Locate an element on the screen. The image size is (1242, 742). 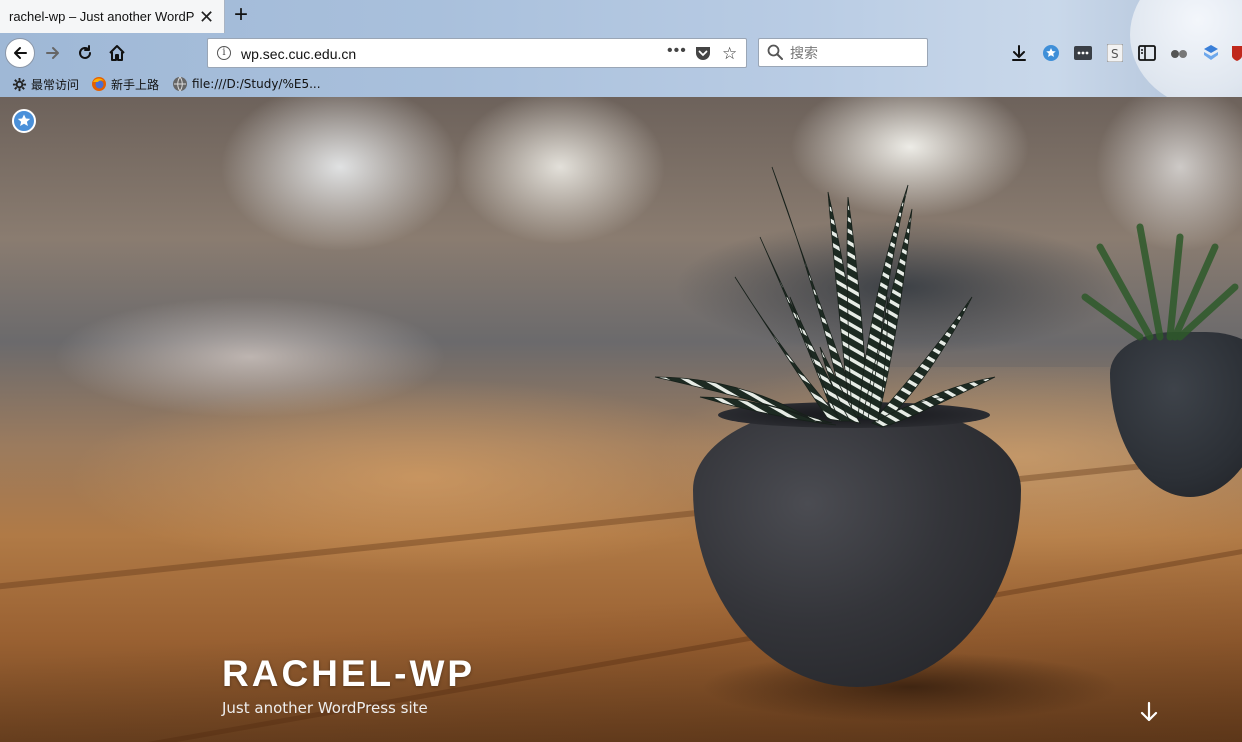
extension-s-icon: S is located at coordinates (1115, 53).